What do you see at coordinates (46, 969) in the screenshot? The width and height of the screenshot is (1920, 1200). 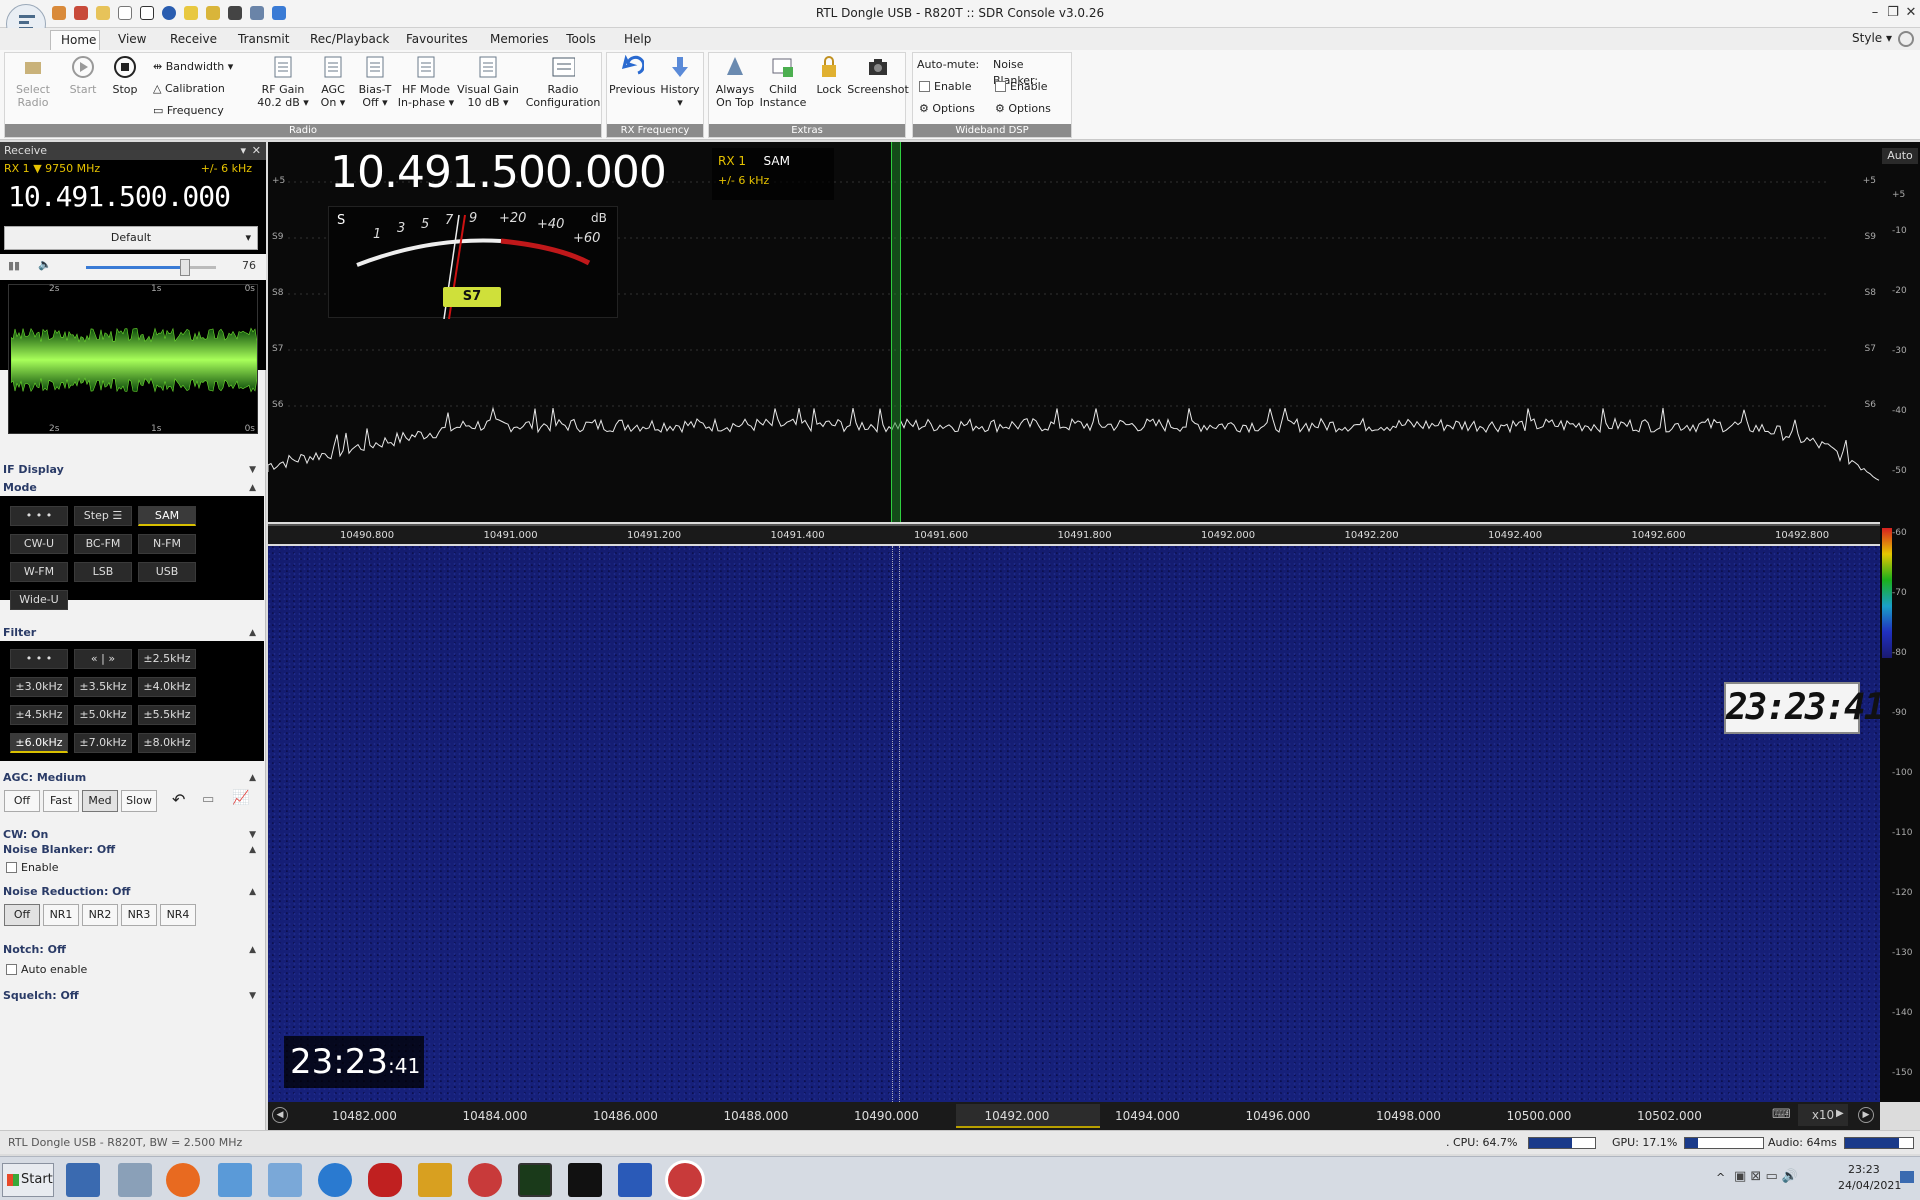 I see `notch-auto-enable: Auto enable` at bounding box center [46, 969].